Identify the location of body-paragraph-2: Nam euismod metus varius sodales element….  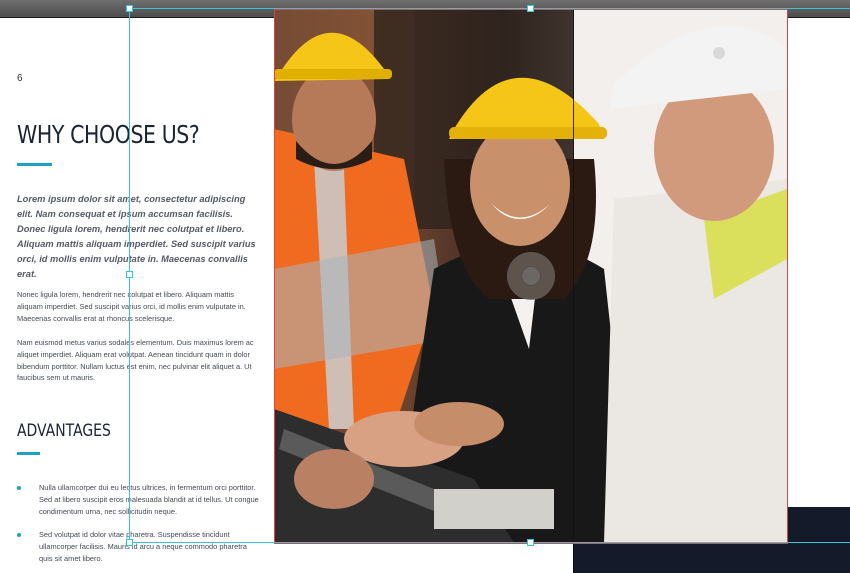
(139, 360).